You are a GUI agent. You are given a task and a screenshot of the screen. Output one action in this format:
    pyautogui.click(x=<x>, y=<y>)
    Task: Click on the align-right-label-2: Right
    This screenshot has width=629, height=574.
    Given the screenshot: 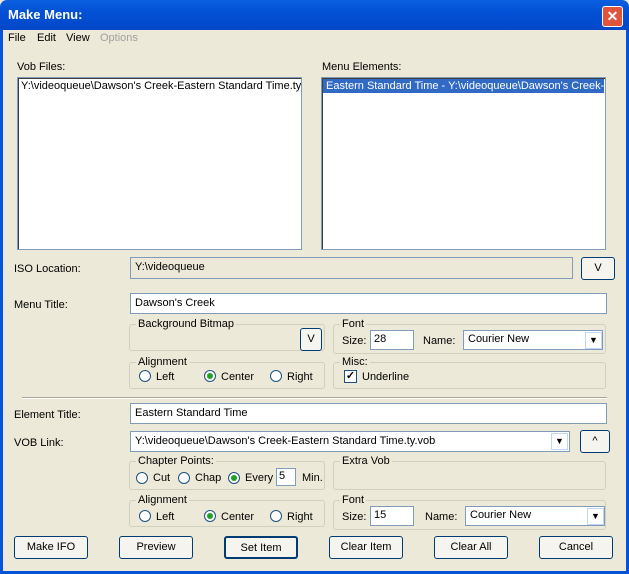 What is the action you would take?
    pyautogui.click(x=300, y=517)
    